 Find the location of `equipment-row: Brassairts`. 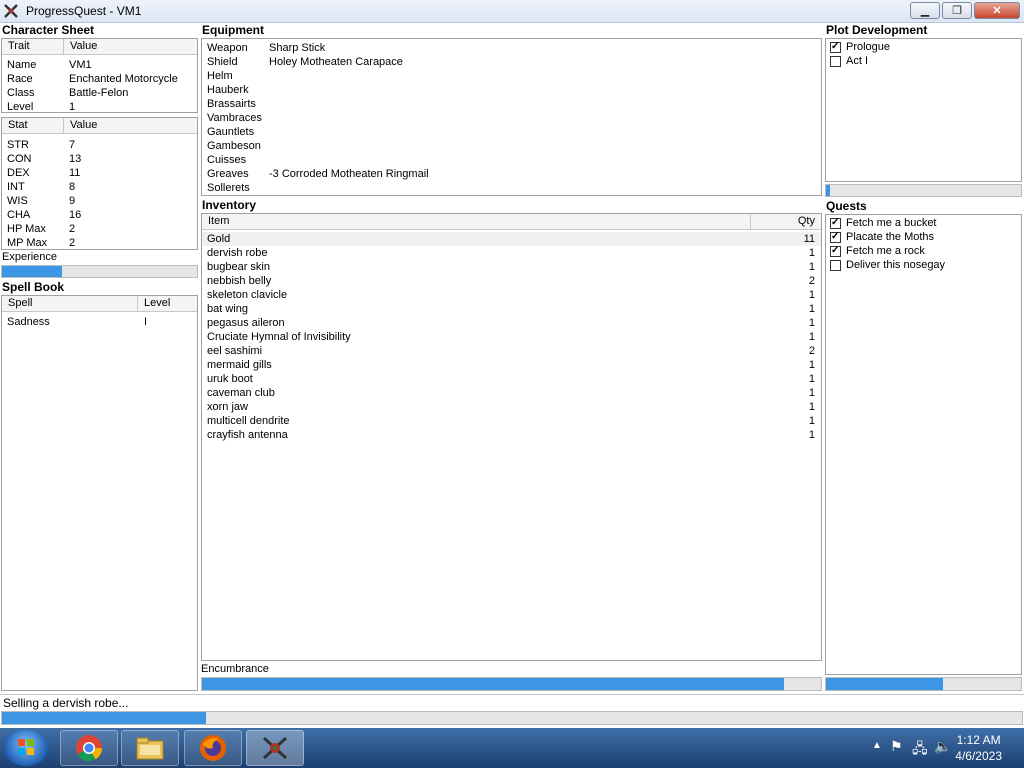

equipment-row: Brassairts is located at coordinates (511, 104).